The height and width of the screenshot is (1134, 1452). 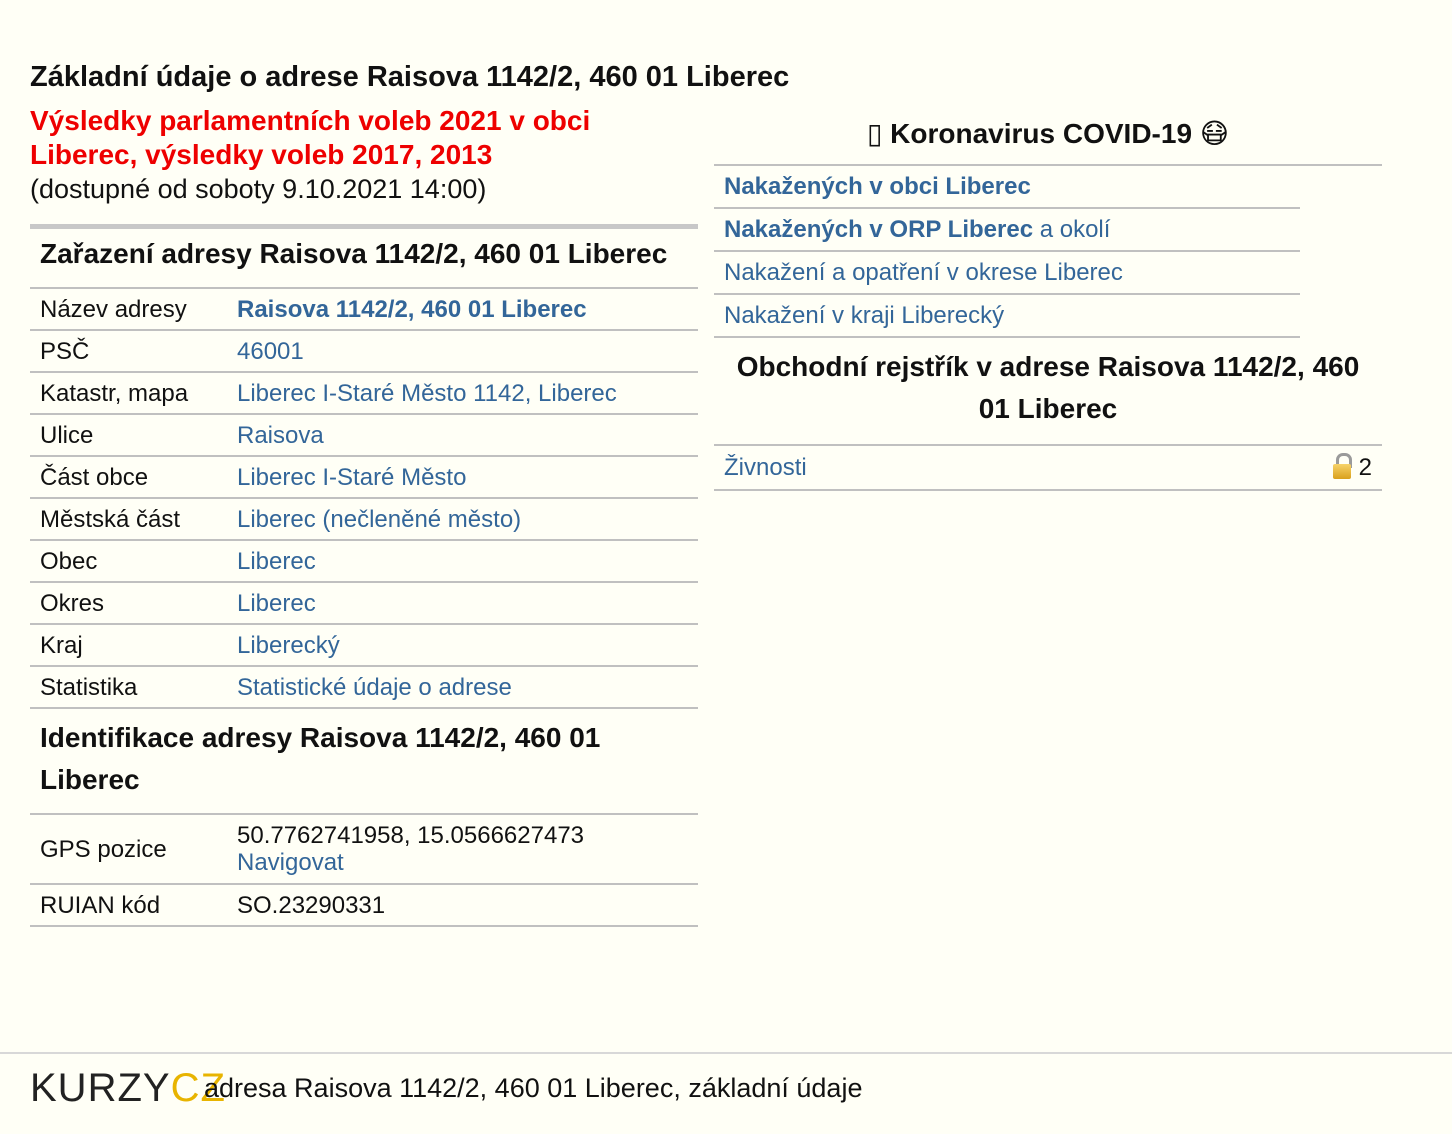 I want to click on row-label: Název adresy, so click(x=128, y=308).